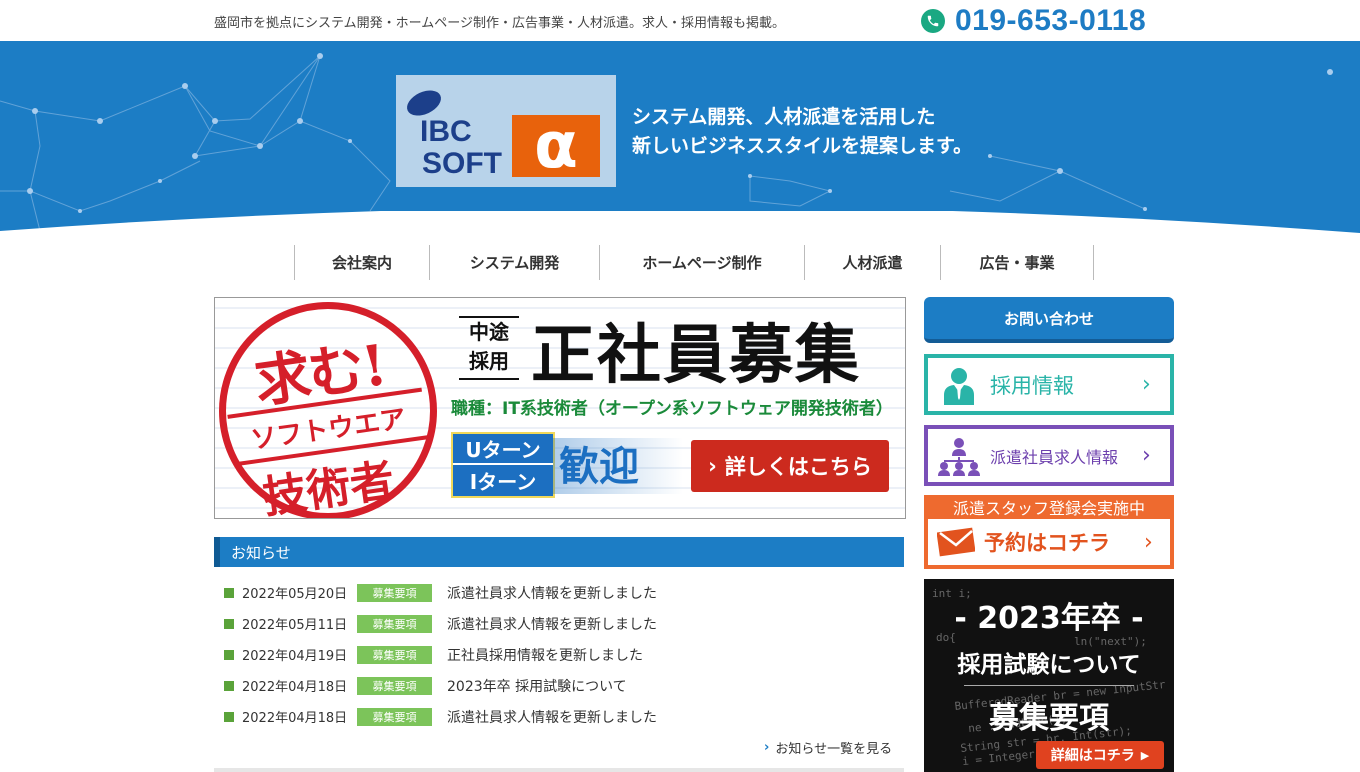 The image size is (1360, 772). I want to click on exam-subtitle: 採用試験について, so click(1049, 665).